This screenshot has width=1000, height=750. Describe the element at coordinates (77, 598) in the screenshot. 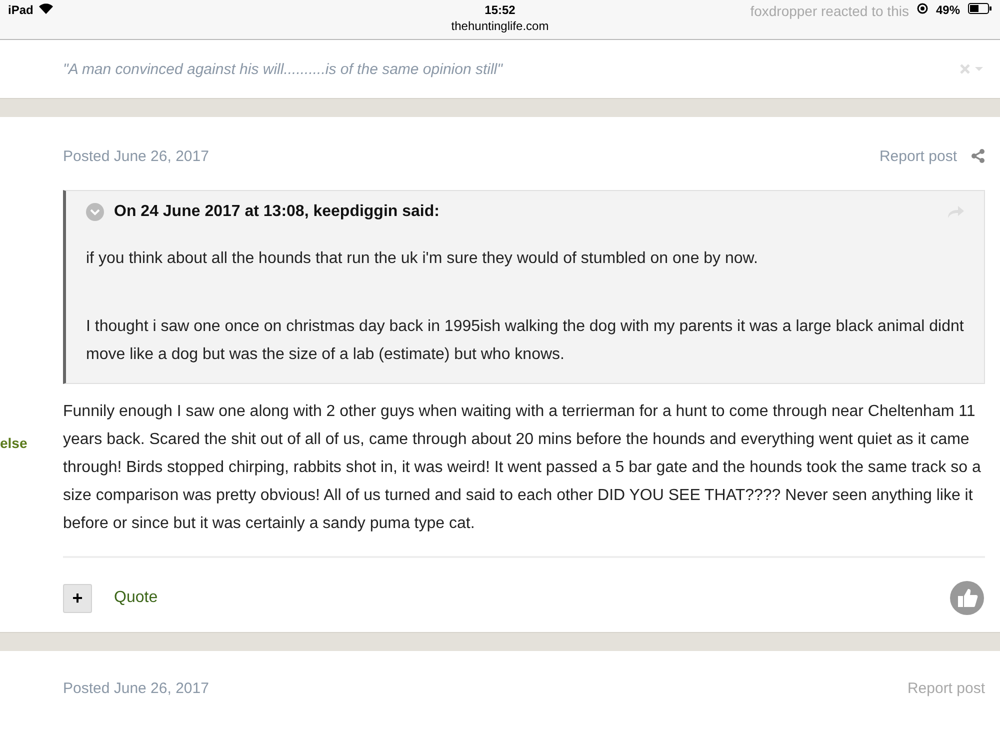

I see `multiquote-button: +` at that location.